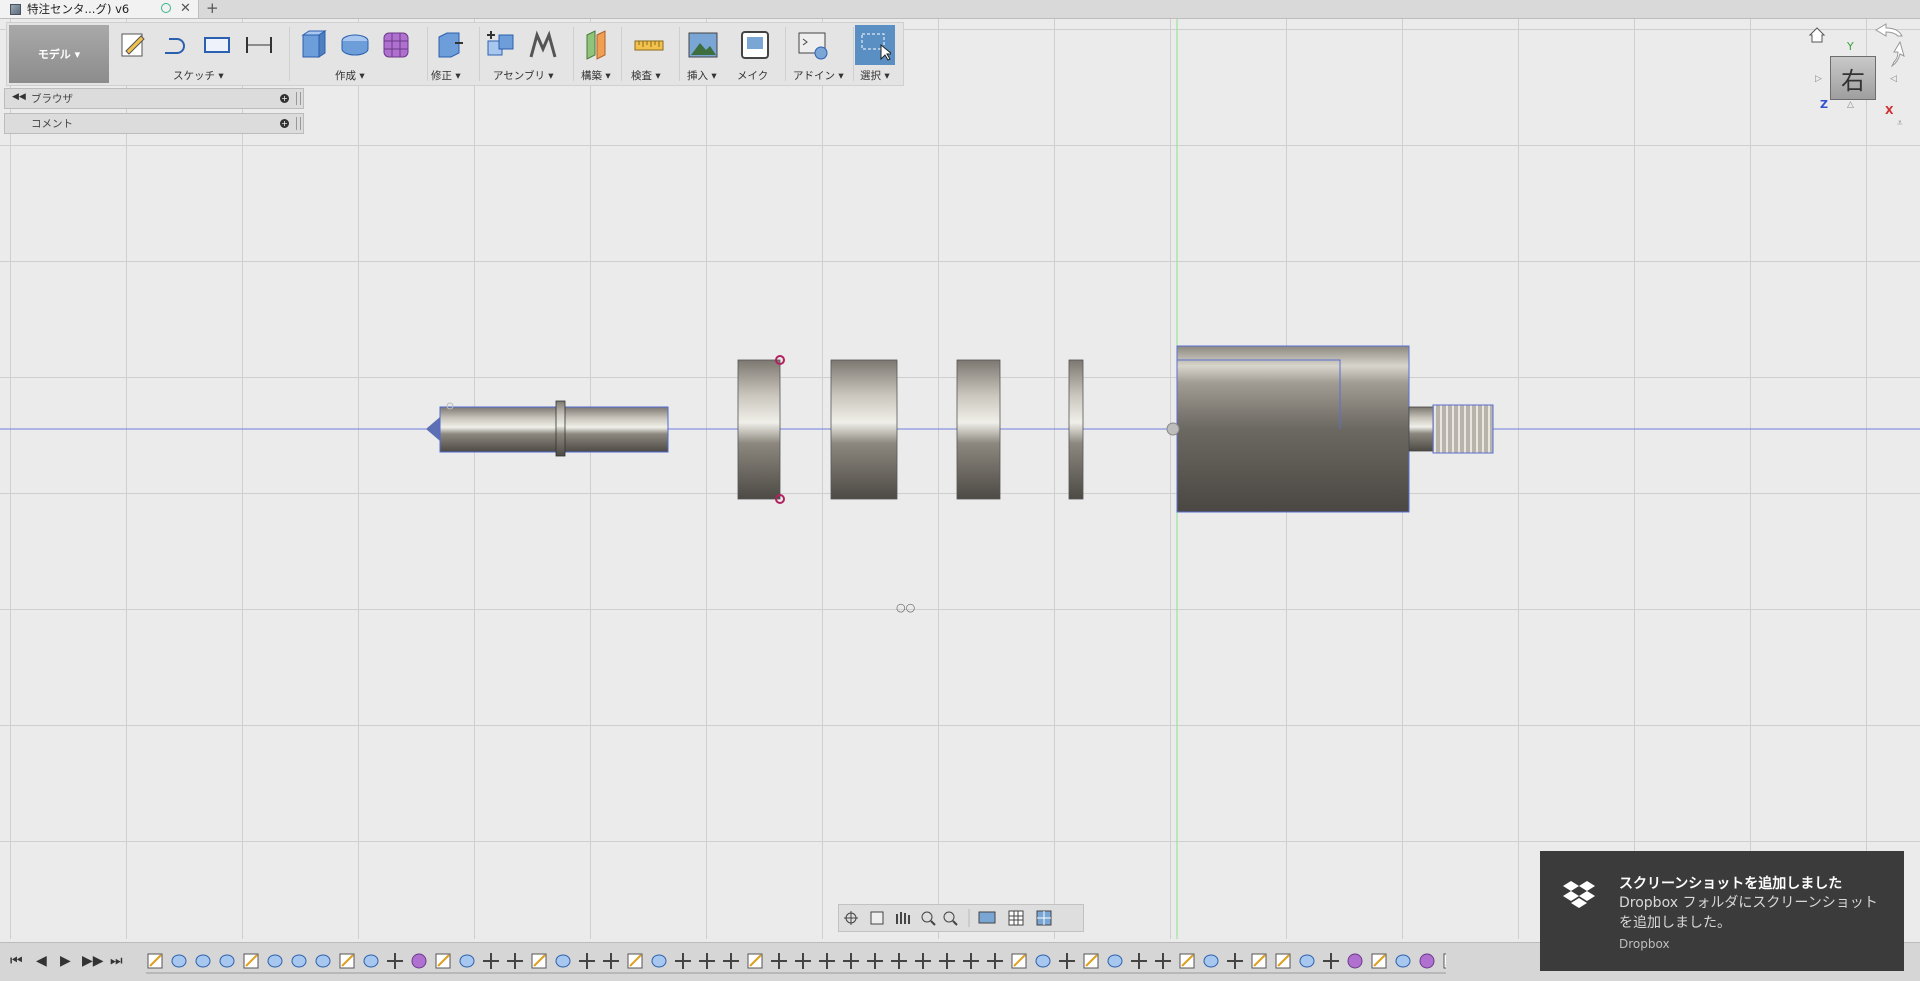 Image resolution: width=1920 pixels, height=981 pixels. What do you see at coordinates (903, 918) in the screenshot?
I see `pan-icon` at bounding box center [903, 918].